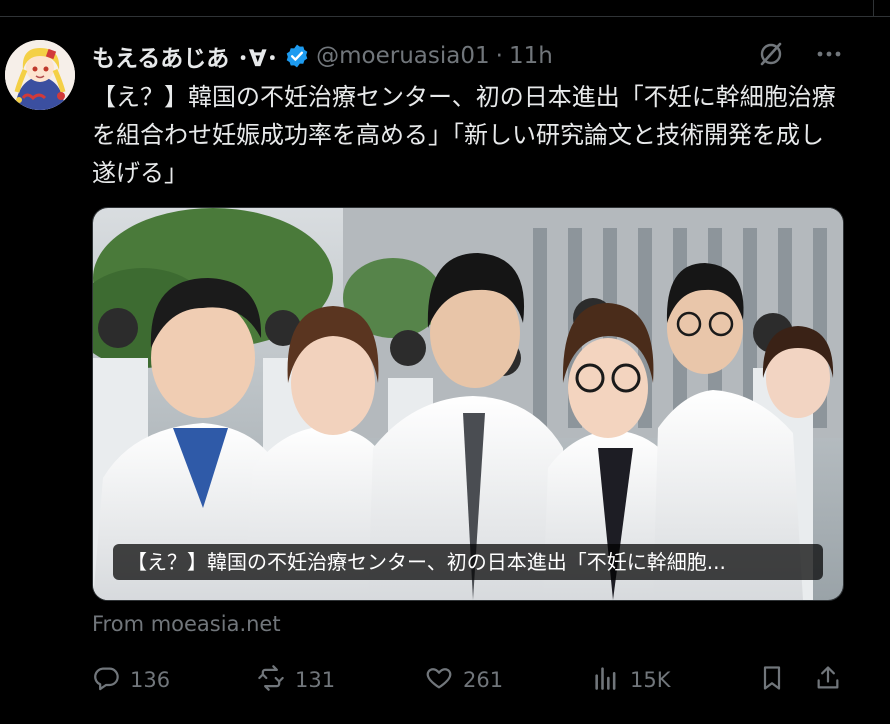  I want to click on views-icon, so click(606, 680).